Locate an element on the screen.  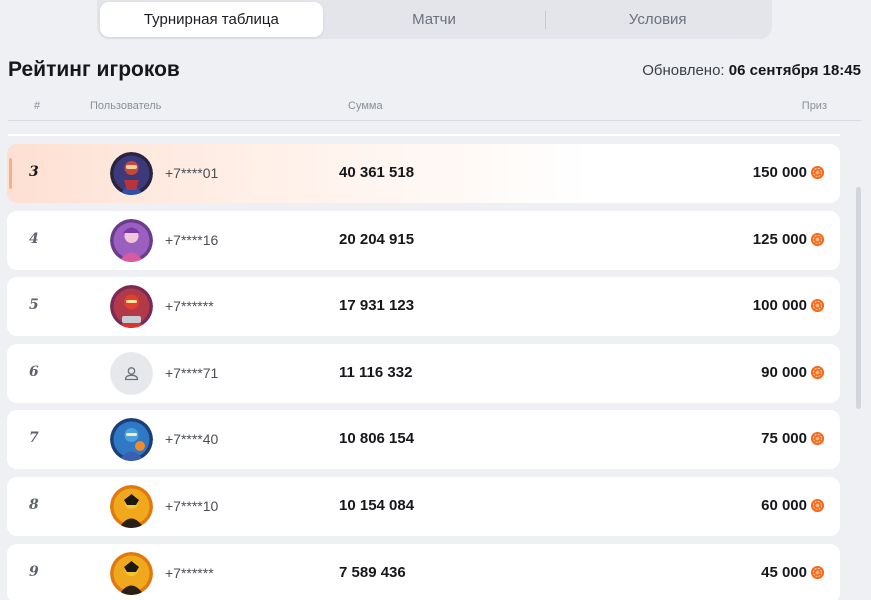
prize: 45 000 is located at coordinates (793, 572).